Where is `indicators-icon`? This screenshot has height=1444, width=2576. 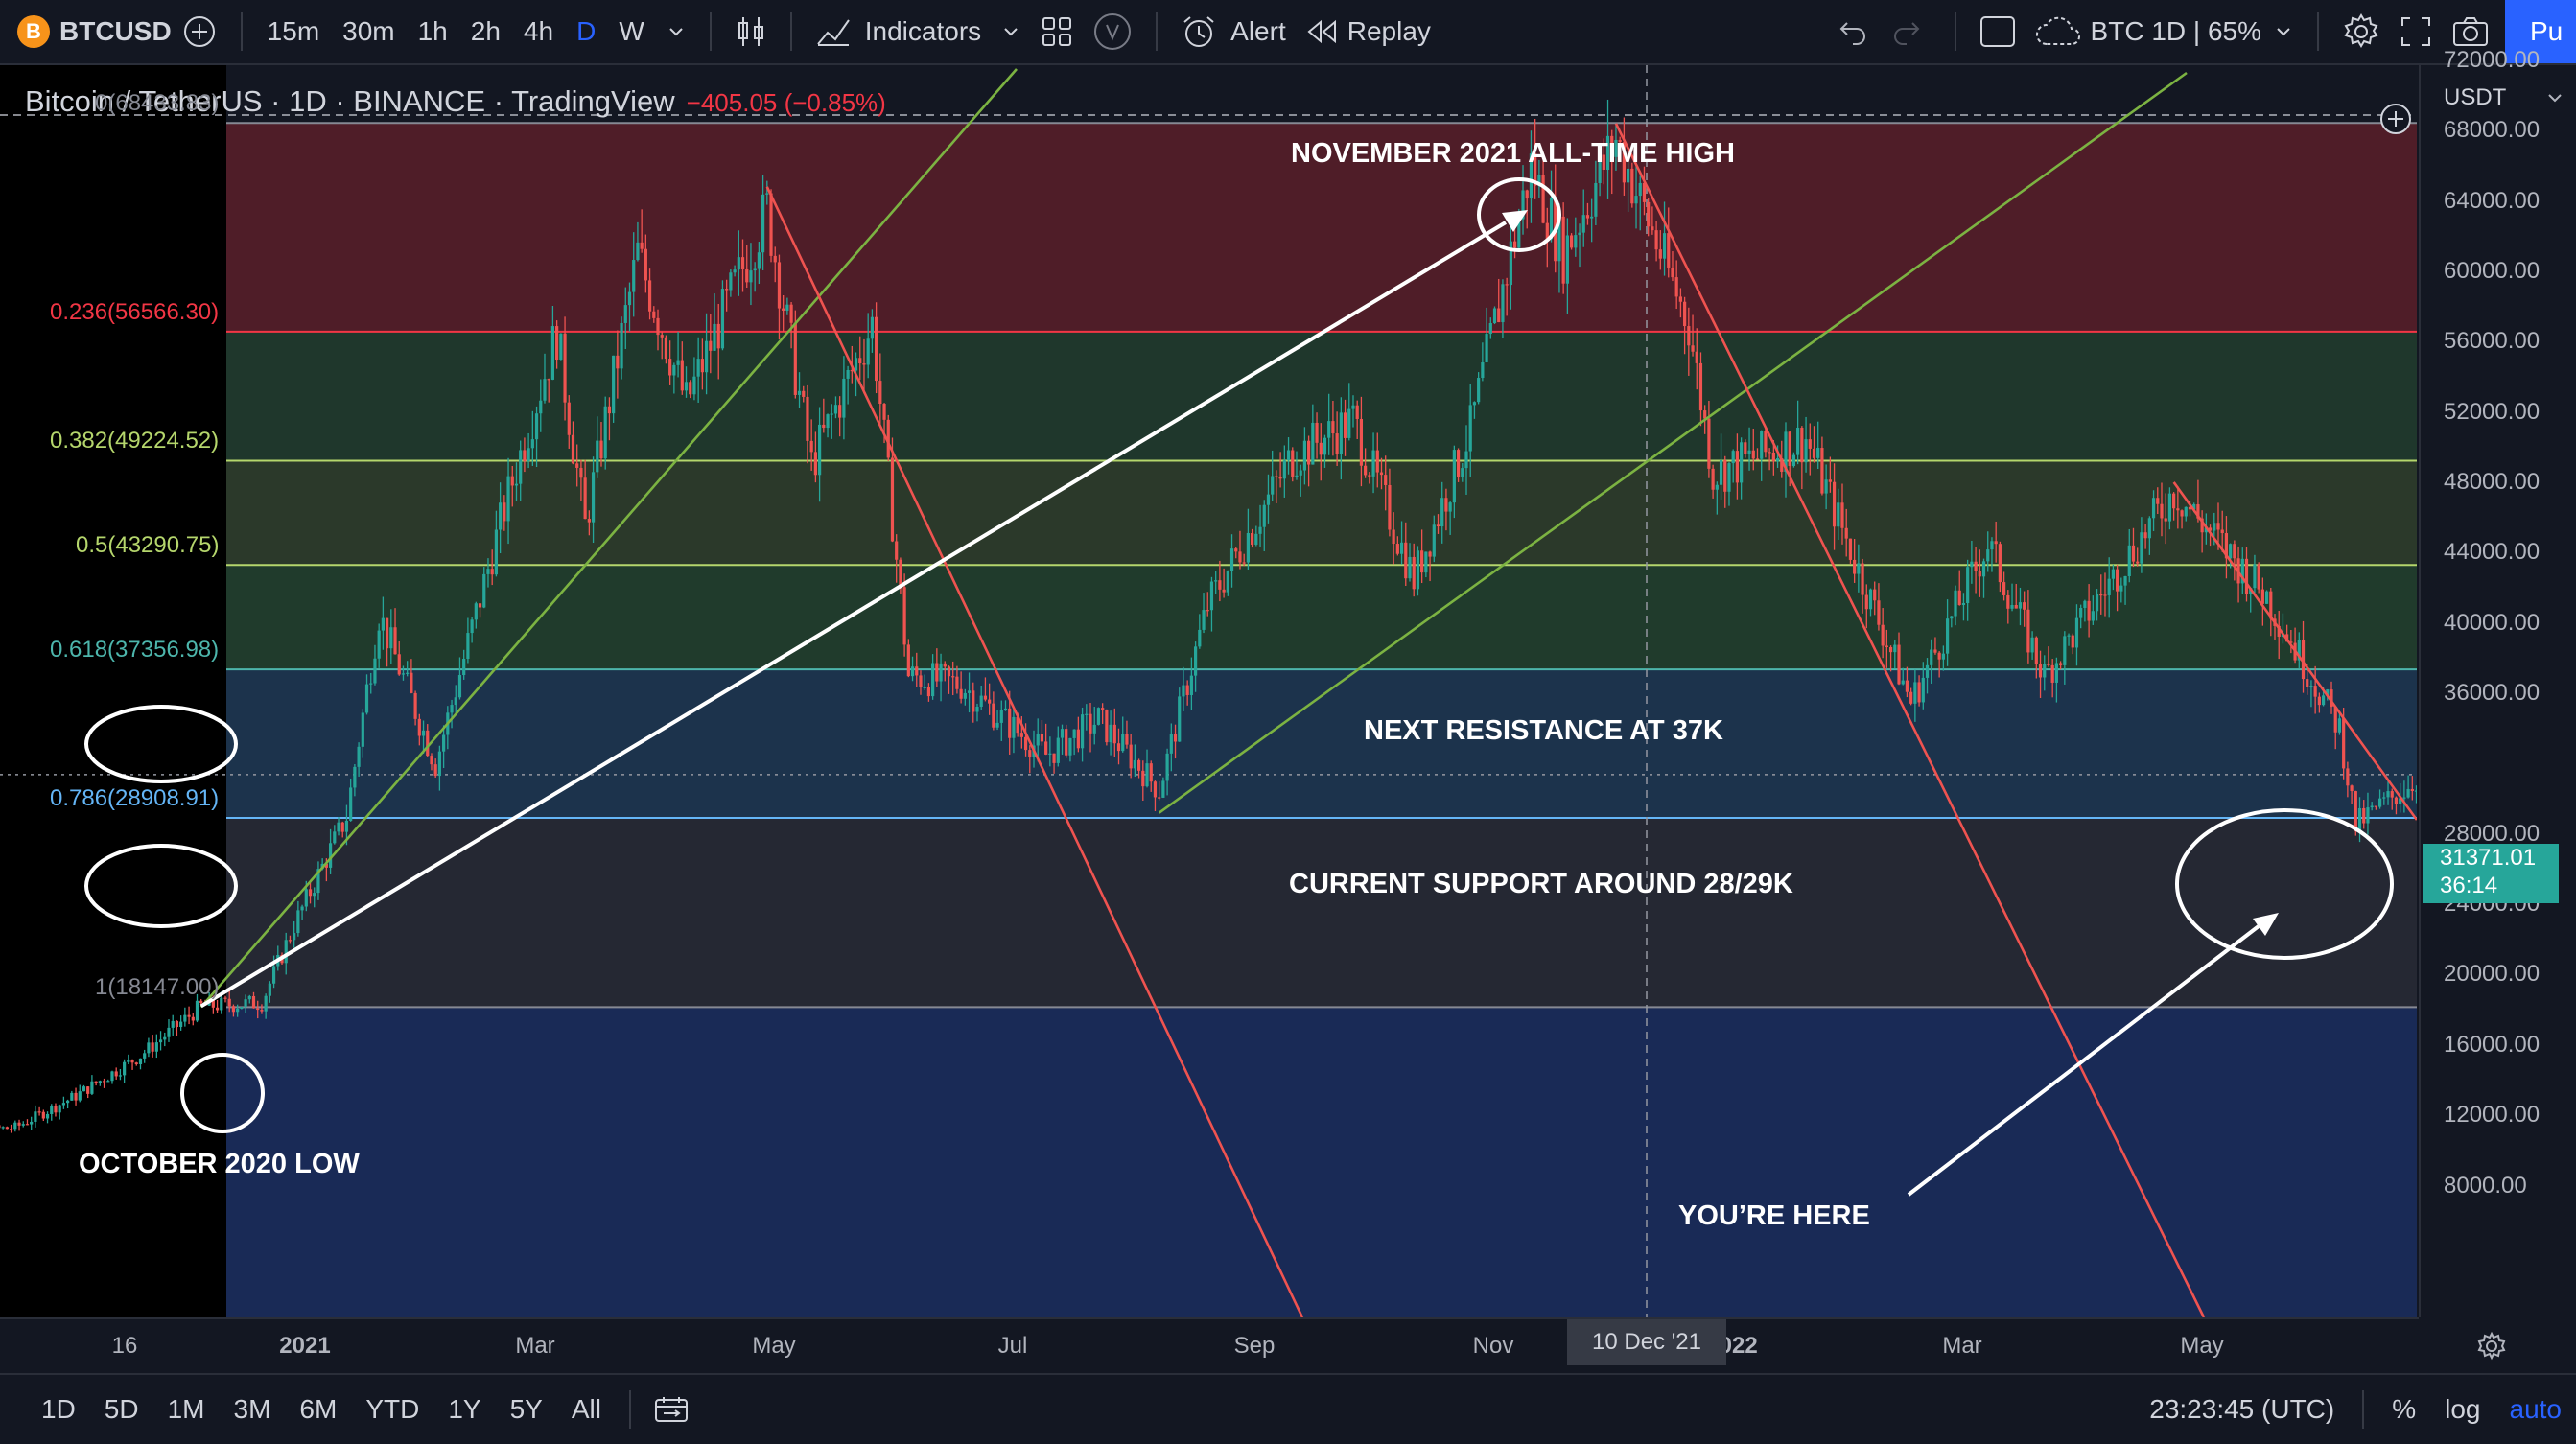
indicators-icon is located at coordinates (833, 31).